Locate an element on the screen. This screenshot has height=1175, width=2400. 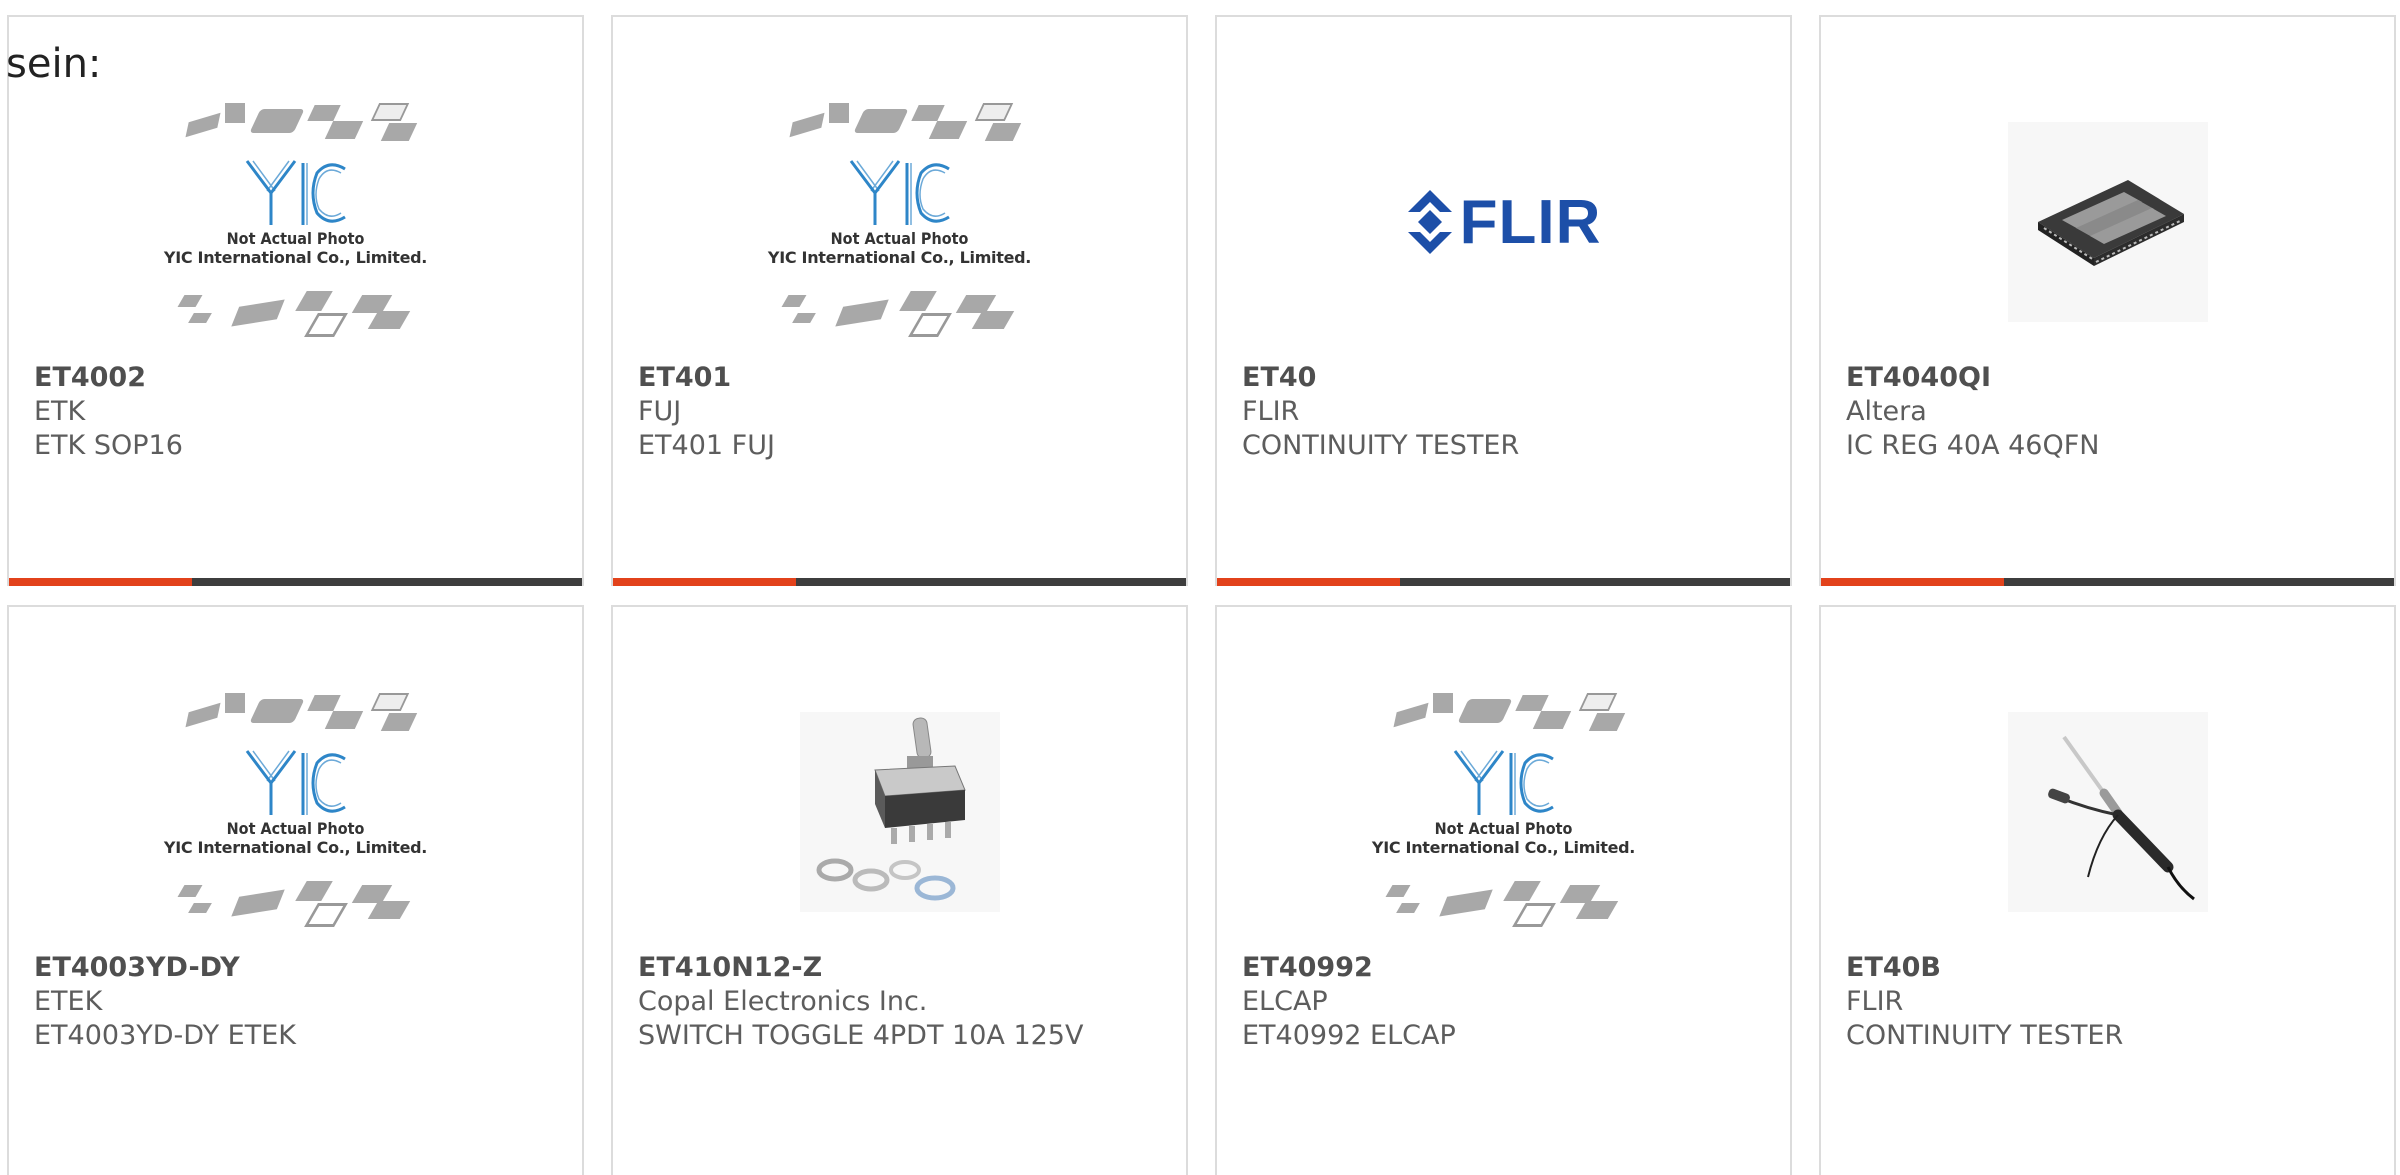
toggle-switch-photo is located at coordinates (899, 812).